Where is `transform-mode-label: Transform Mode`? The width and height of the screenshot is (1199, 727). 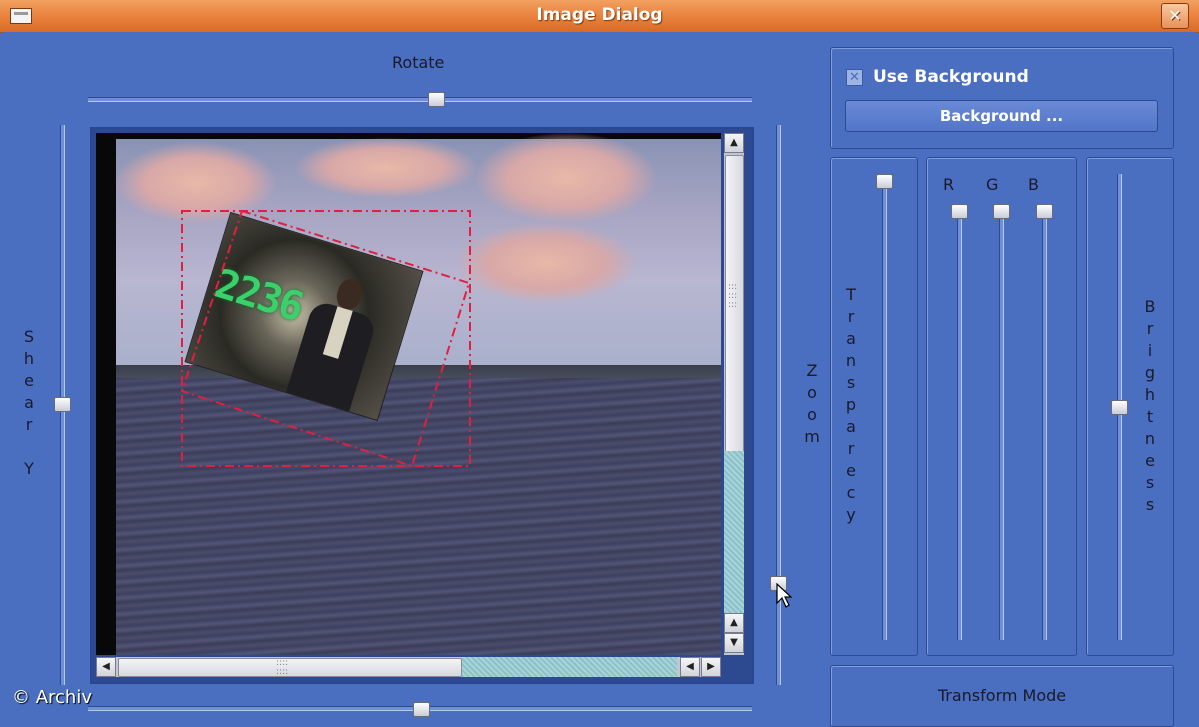
transform-mode-label: Transform Mode is located at coordinates (1002, 695).